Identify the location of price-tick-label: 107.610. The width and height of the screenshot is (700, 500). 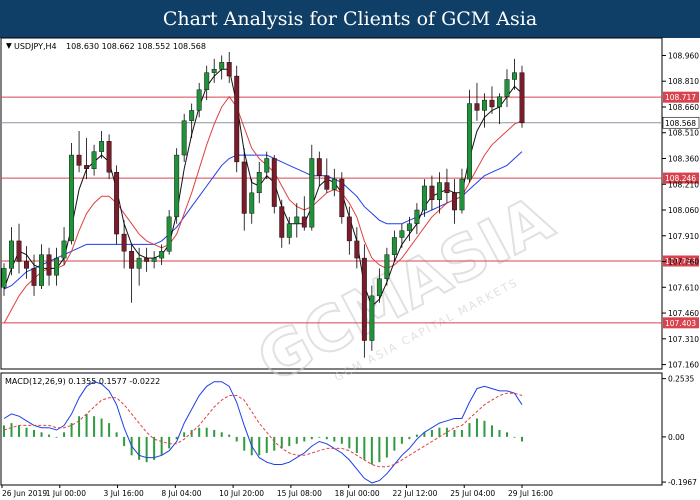
(683, 287).